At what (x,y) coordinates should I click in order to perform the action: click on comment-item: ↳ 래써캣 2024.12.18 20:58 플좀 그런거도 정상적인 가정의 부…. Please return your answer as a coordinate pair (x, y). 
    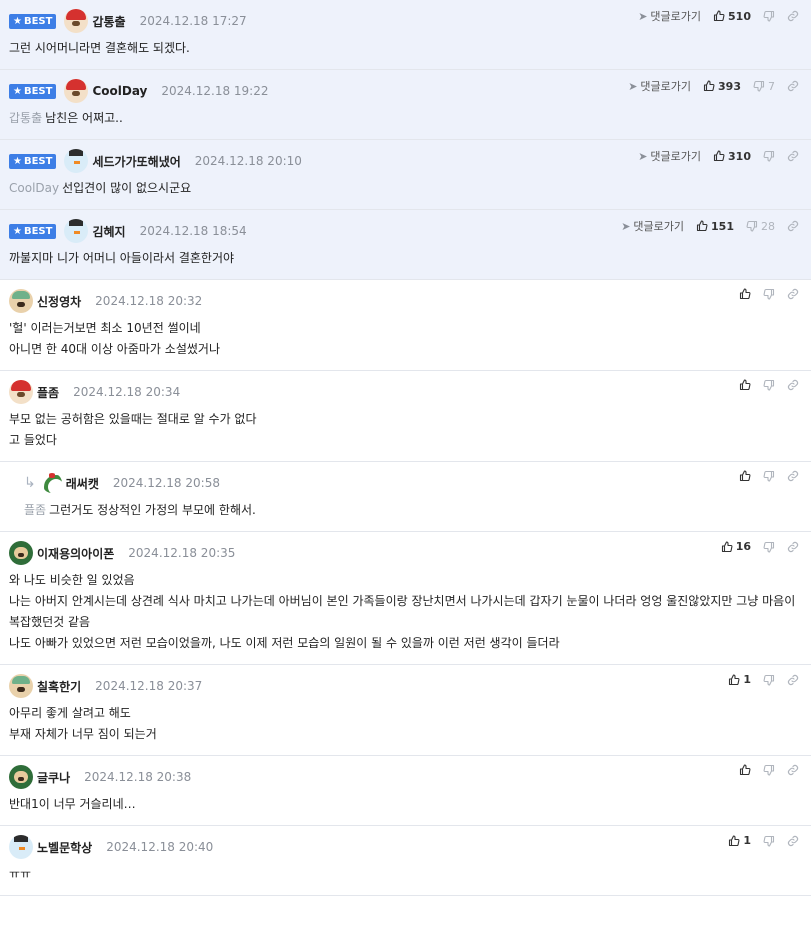
    Looking at the image, I should click on (405, 497).